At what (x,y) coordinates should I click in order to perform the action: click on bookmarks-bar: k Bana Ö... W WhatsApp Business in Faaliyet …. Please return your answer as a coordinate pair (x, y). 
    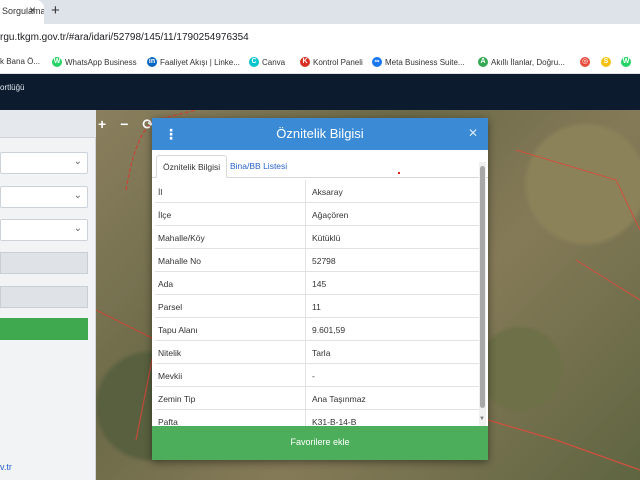
    Looking at the image, I should click on (320, 63).